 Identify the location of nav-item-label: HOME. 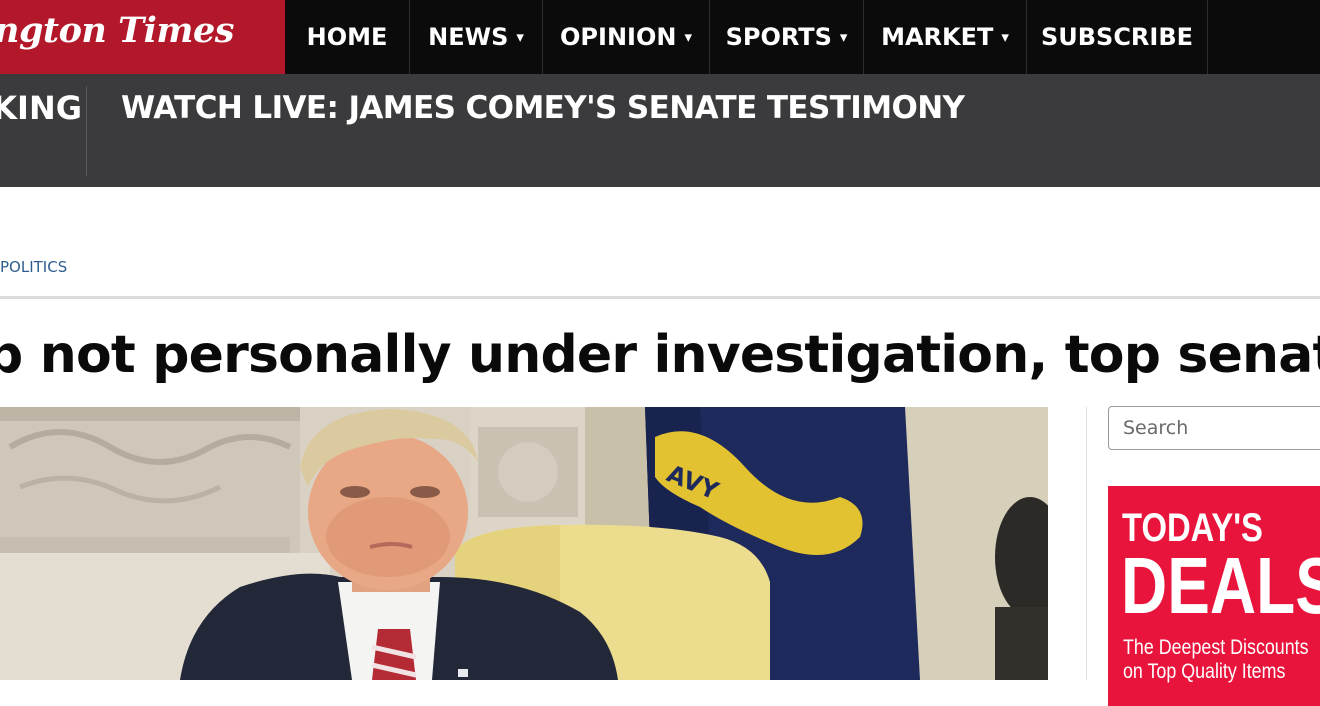
(347, 37).